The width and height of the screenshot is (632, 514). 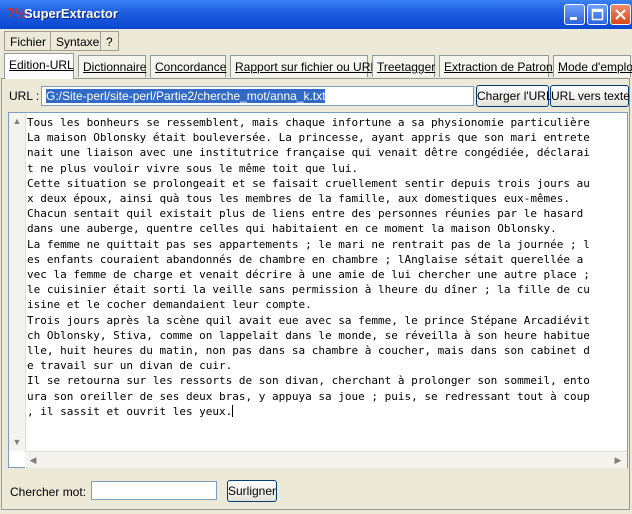 What do you see at coordinates (154, 490) in the screenshot?
I see `search-input` at bounding box center [154, 490].